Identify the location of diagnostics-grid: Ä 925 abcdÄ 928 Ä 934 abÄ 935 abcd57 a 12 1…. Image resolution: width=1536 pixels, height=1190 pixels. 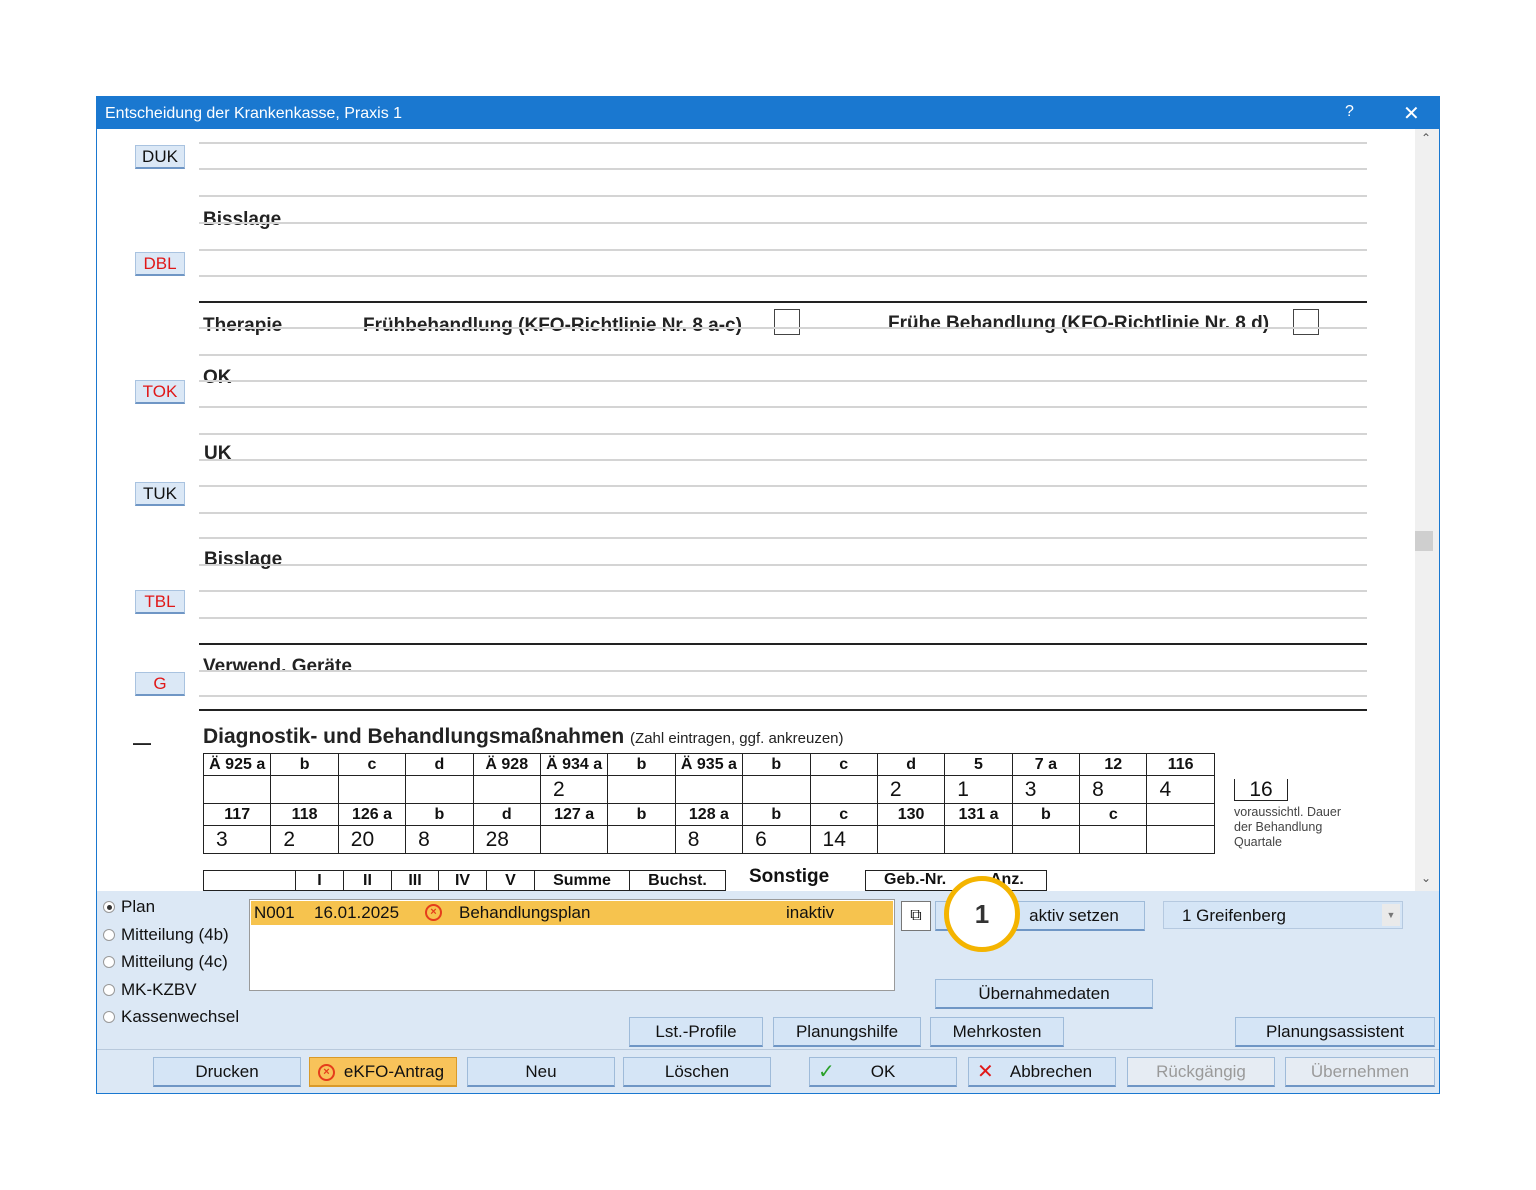
(708, 803).